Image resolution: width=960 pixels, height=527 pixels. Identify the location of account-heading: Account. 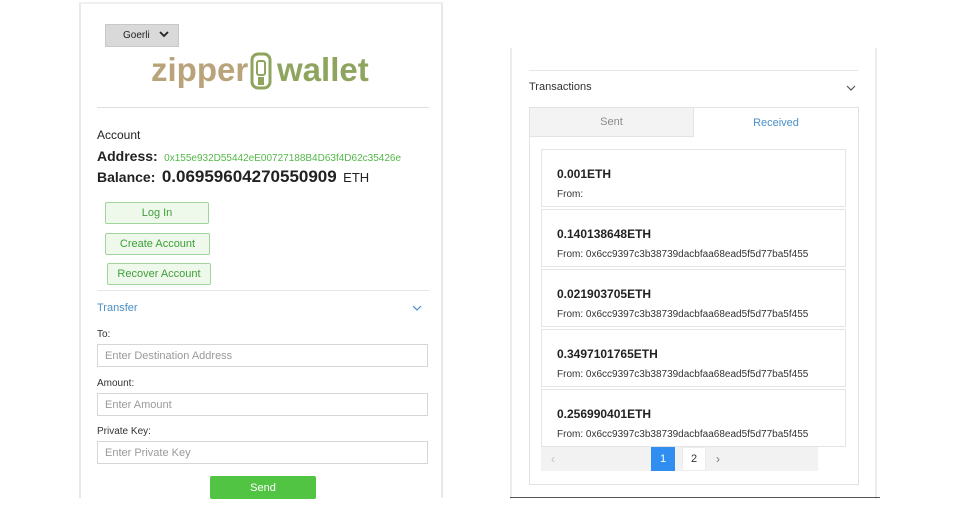
(119, 135).